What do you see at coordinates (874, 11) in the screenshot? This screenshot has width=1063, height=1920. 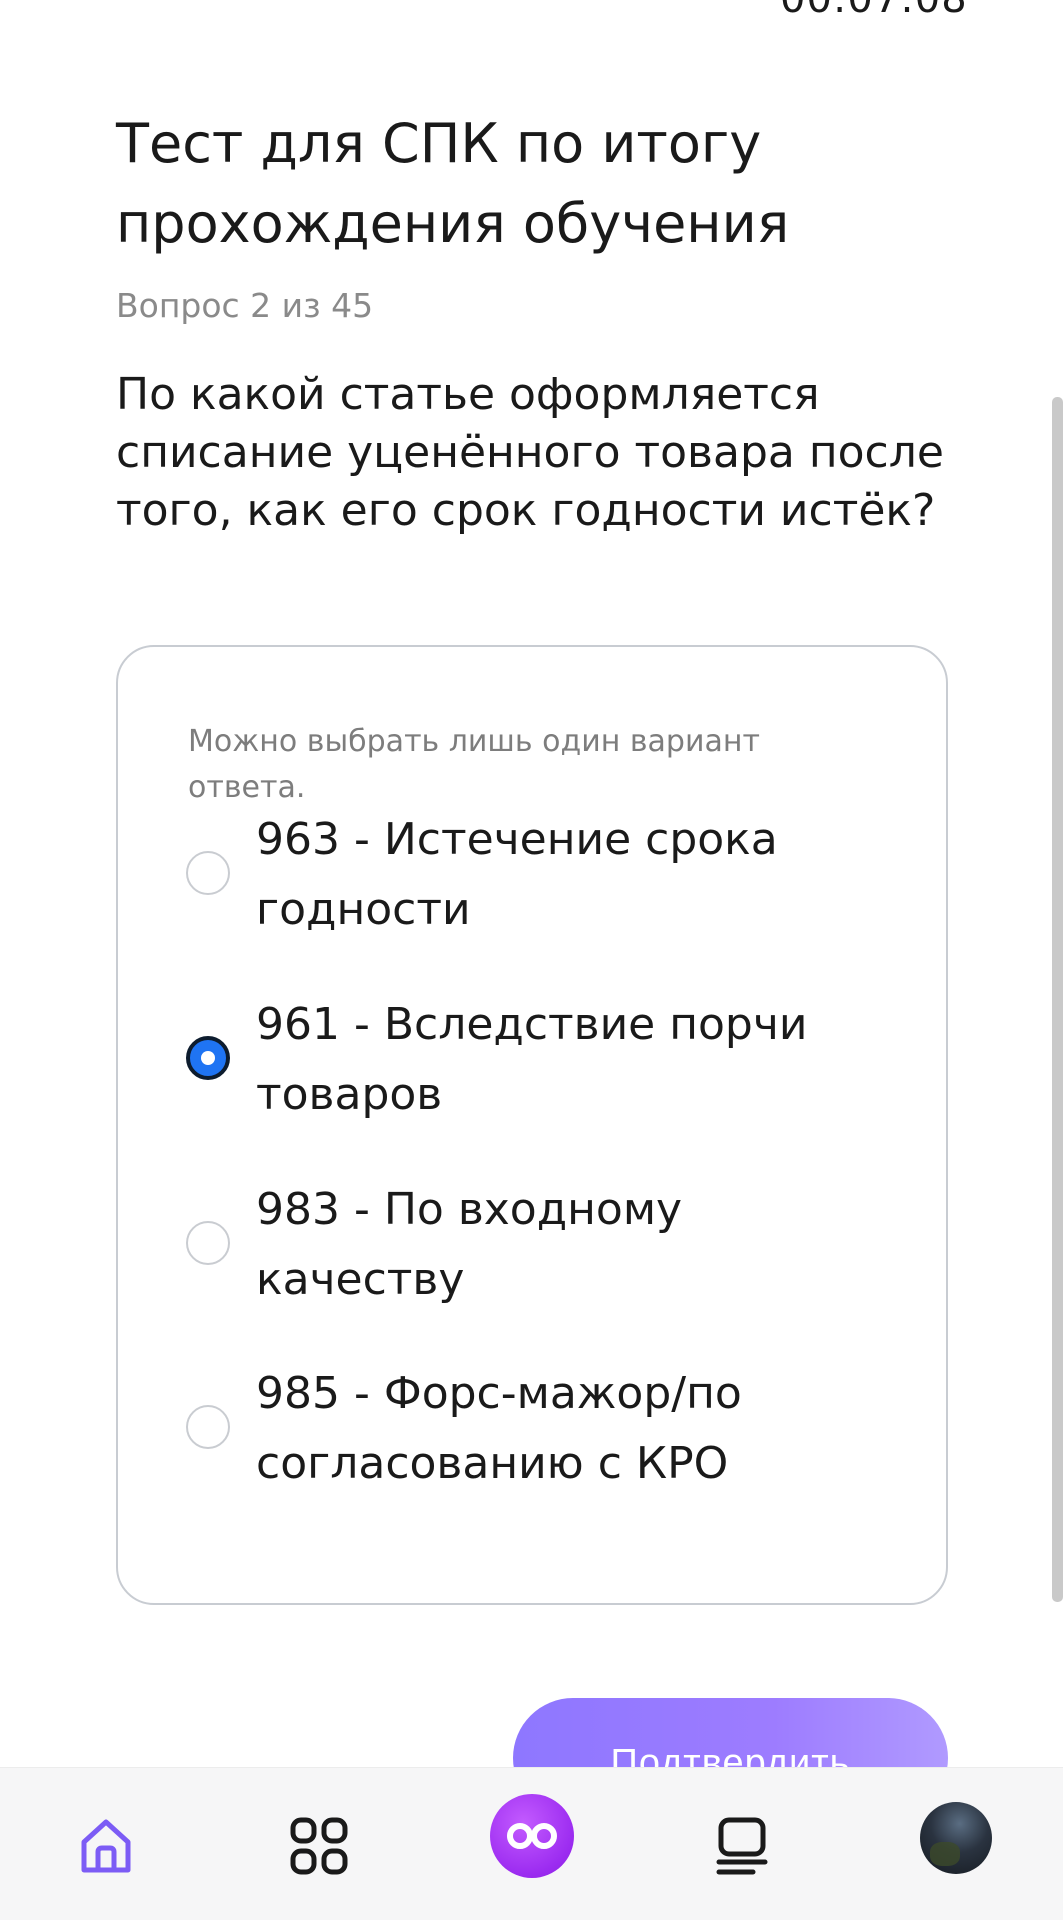 I see `timer: 00:07:08` at bounding box center [874, 11].